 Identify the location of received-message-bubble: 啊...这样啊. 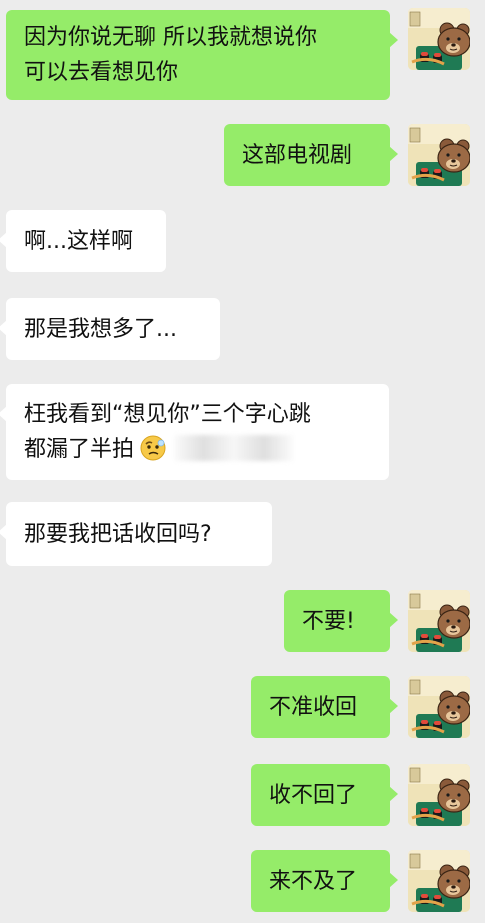
(83, 241).